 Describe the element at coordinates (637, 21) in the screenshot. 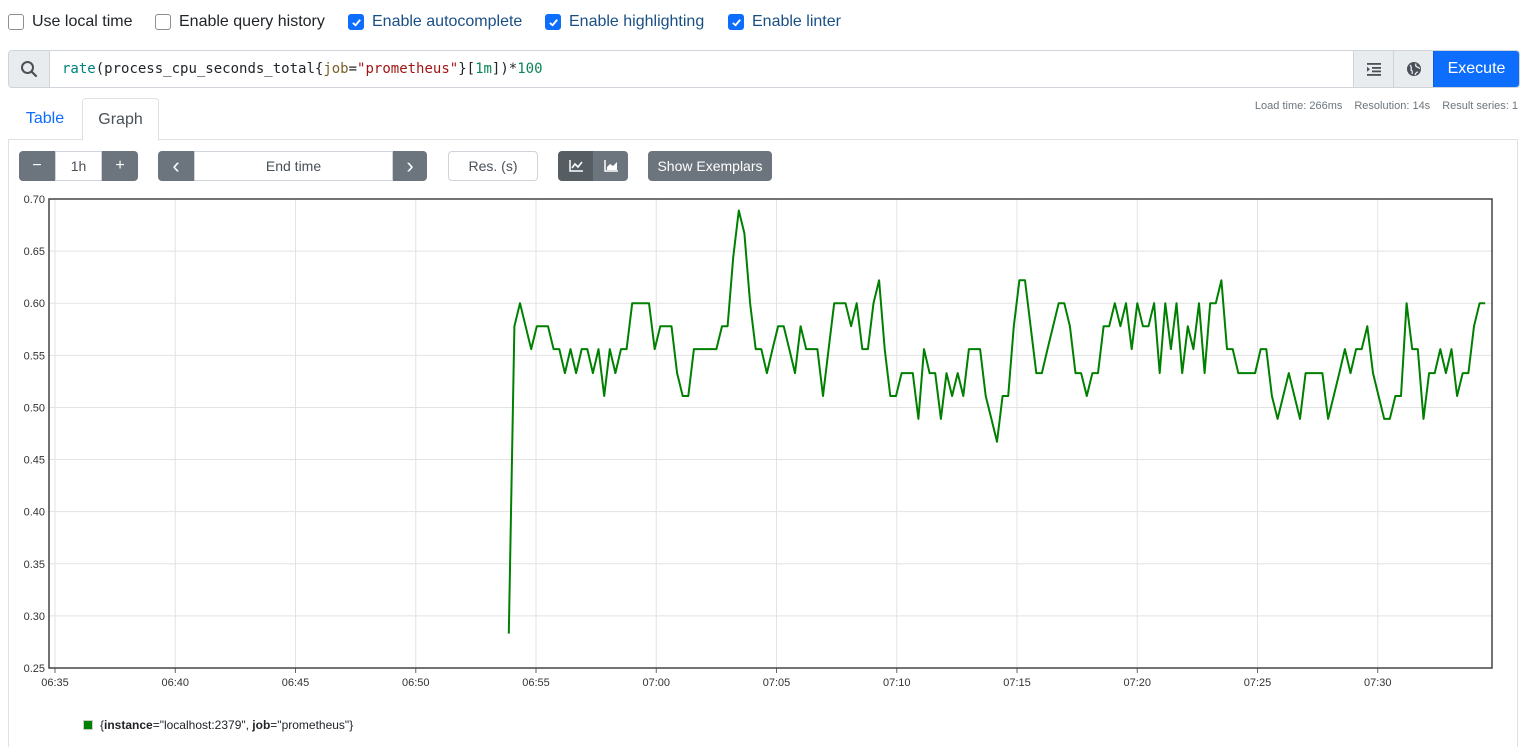

I see `option-label: Enable highlighting` at that location.